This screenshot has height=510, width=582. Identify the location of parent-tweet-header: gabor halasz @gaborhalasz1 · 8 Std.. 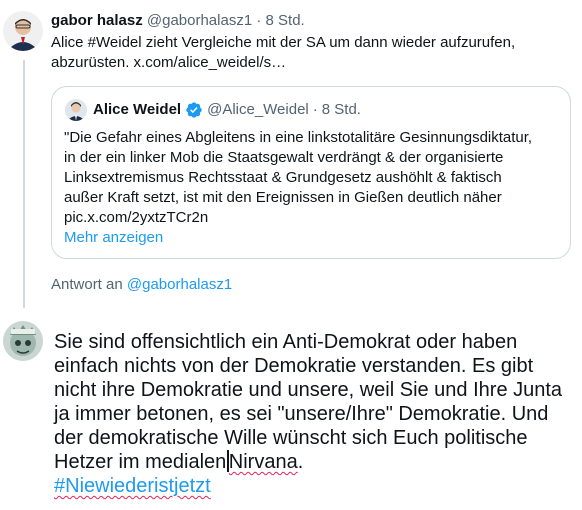
(178, 21).